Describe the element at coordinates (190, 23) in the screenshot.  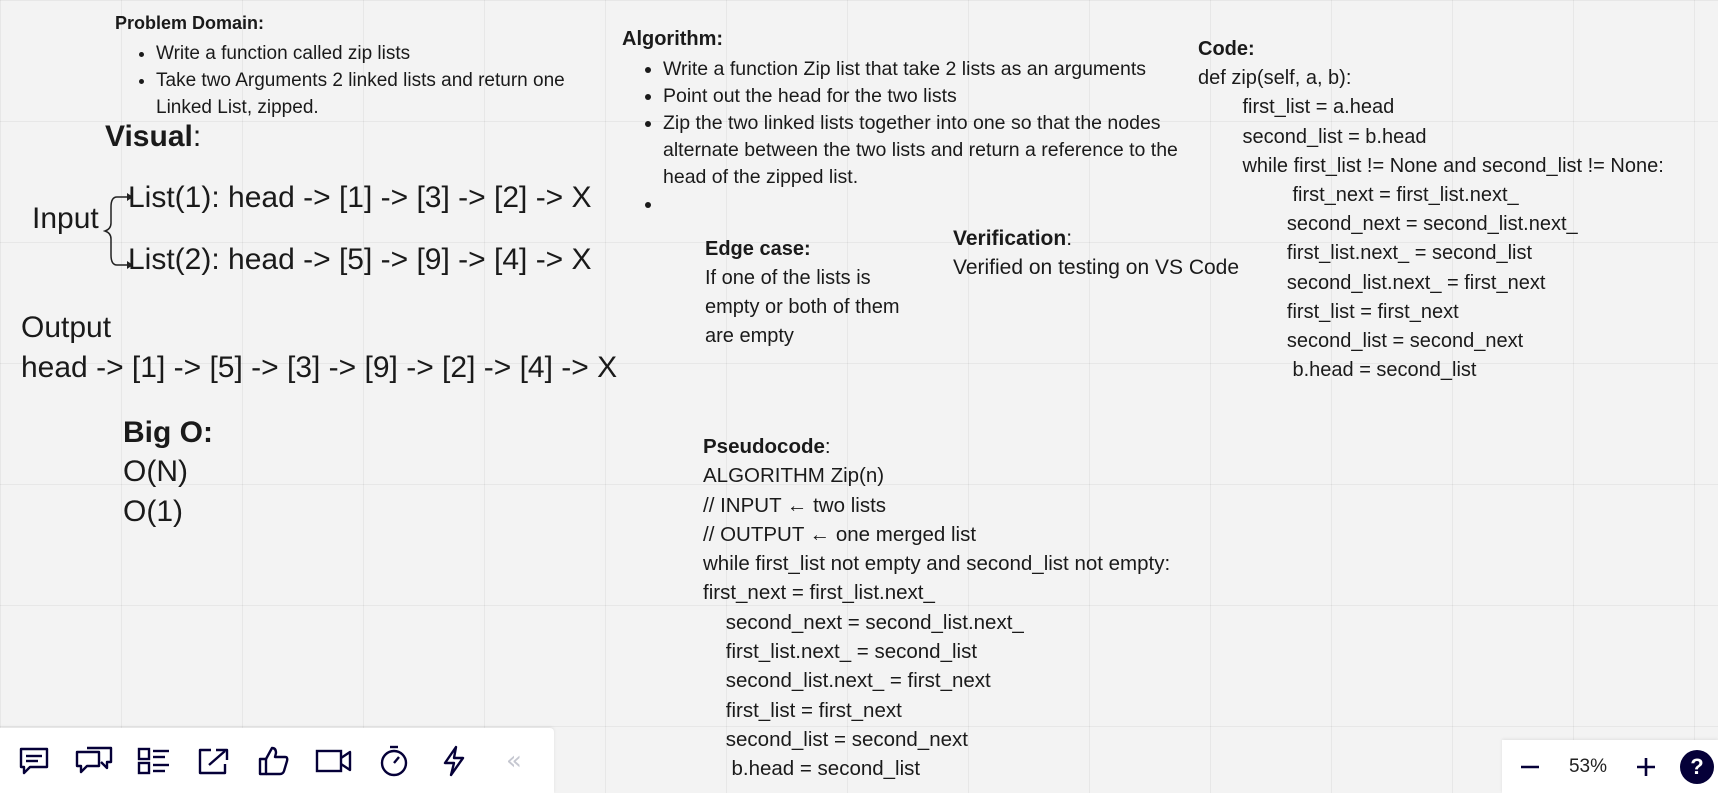
I see `problem-domain-heading: Problem Domain:` at that location.